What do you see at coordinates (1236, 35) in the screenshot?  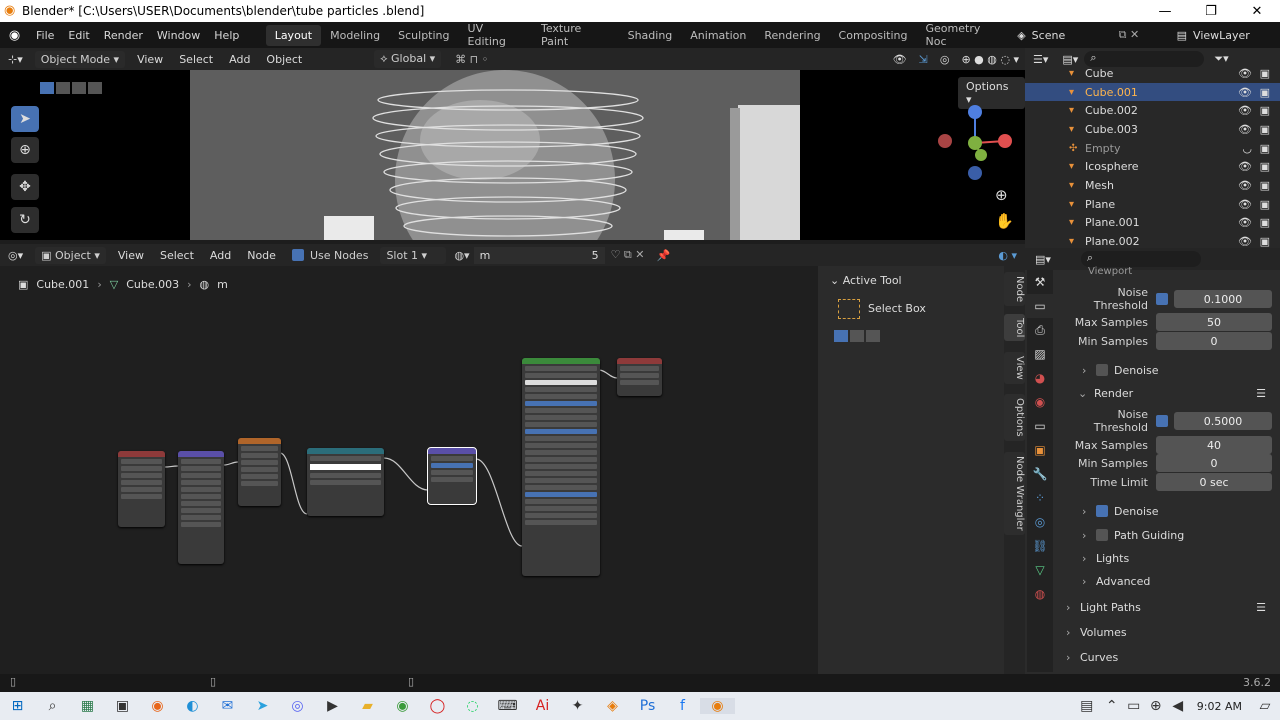 I see `view-layer-name: ViewLayer` at bounding box center [1236, 35].